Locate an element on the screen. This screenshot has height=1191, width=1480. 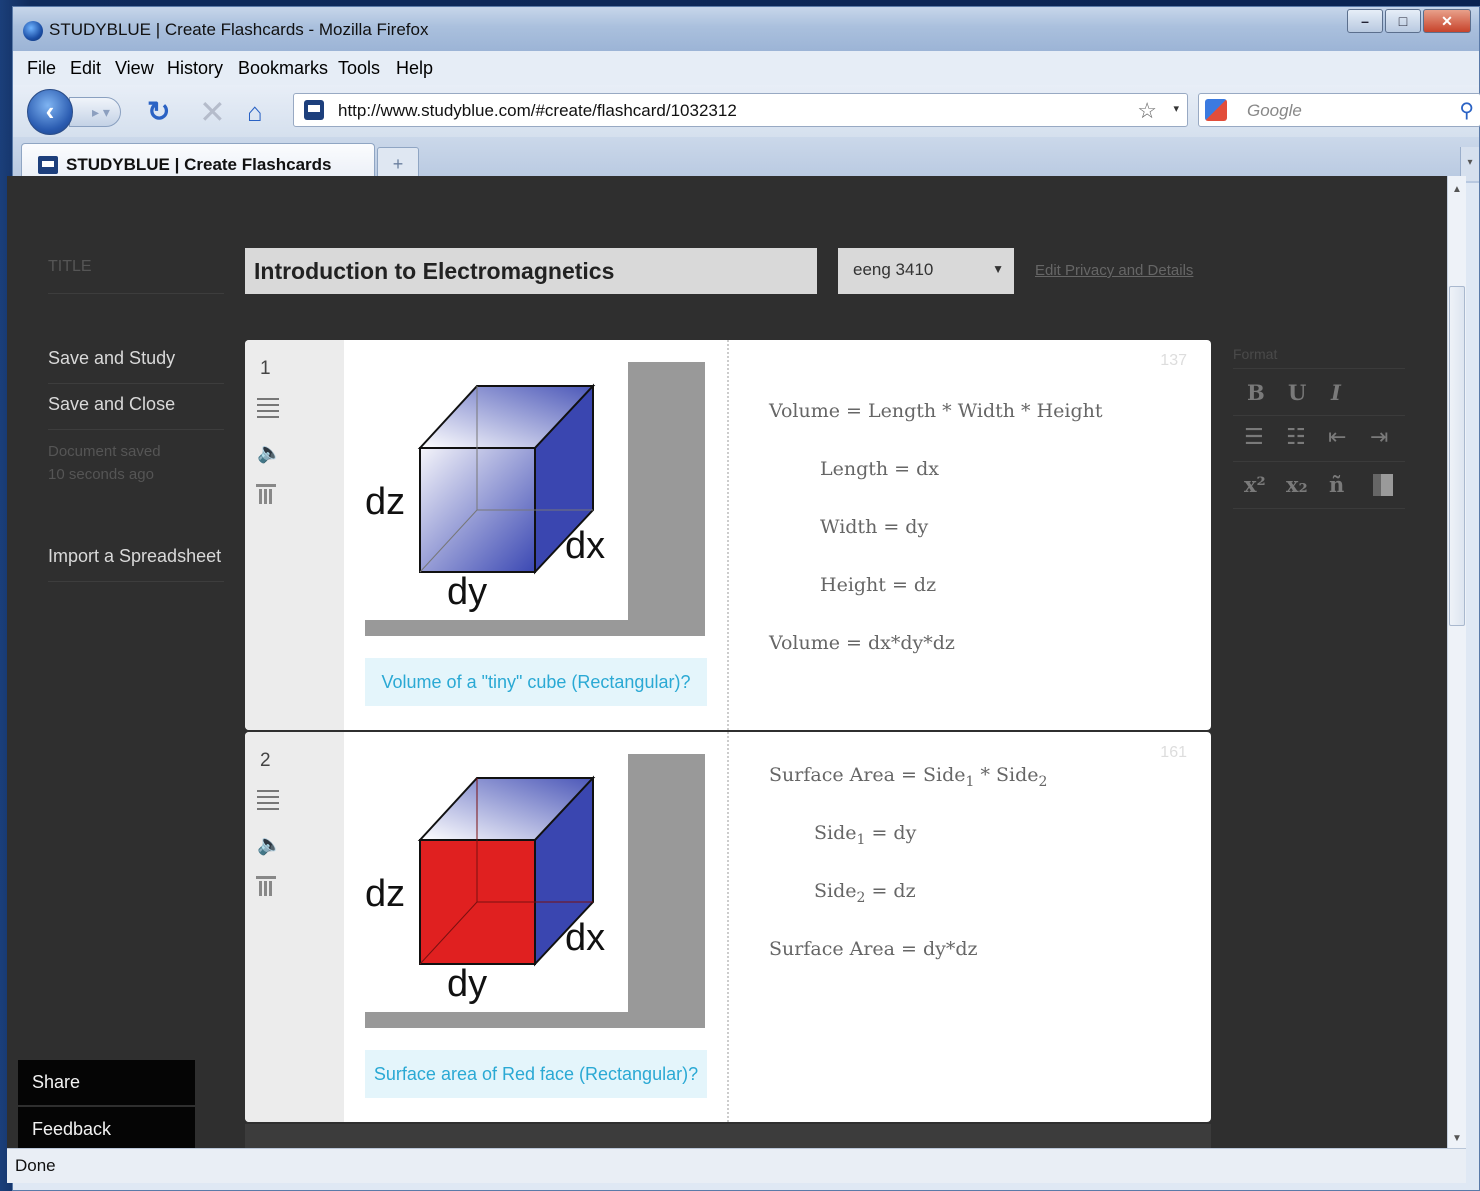
answer-line: Length = dx is located at coordinates (879, 469).